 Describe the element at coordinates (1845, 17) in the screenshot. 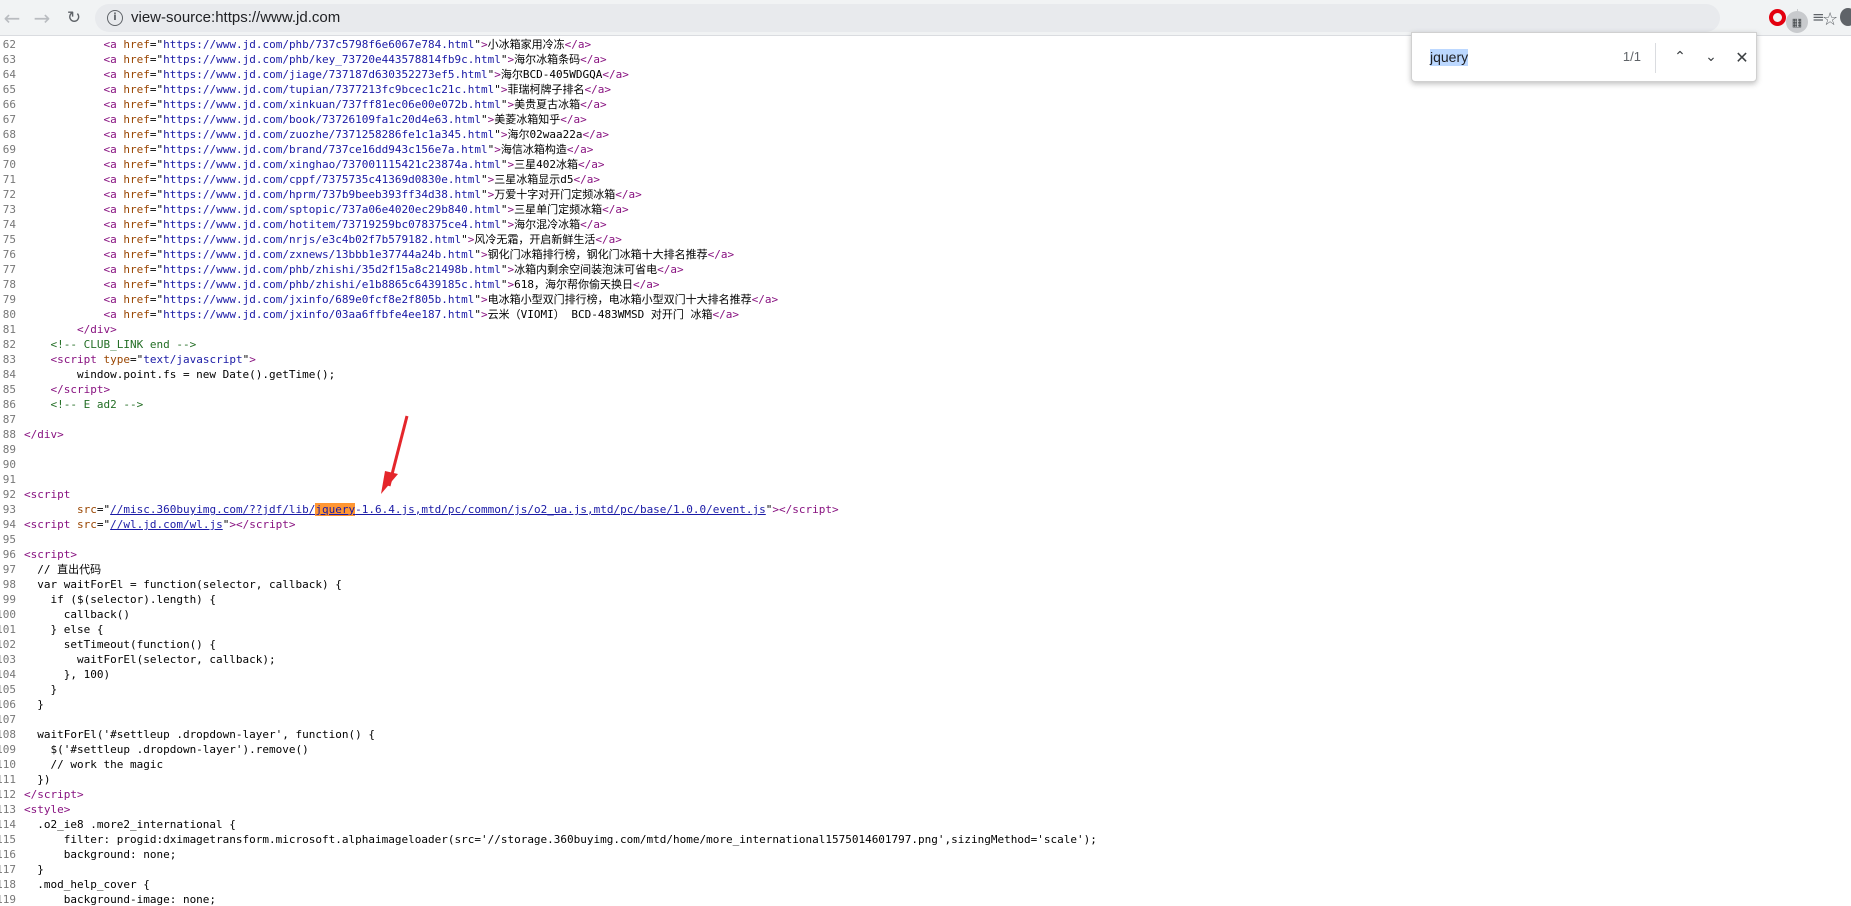

I see `profile-icon` at that location.